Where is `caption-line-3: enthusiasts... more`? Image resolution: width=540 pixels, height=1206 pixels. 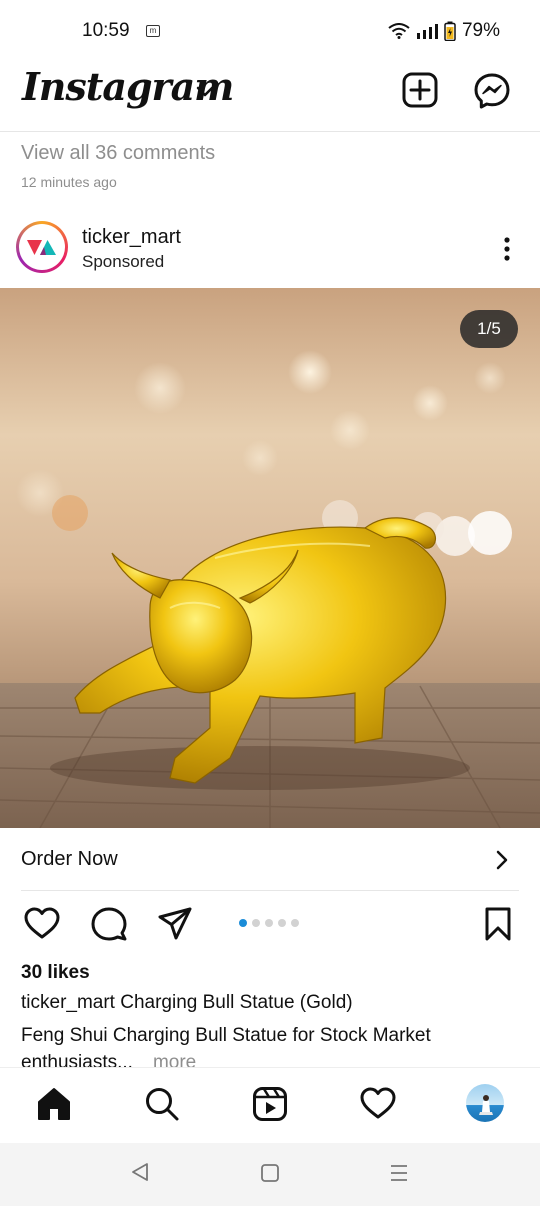 caption-line-3: enthusiasts... more is located at coordinates (108, 1060).